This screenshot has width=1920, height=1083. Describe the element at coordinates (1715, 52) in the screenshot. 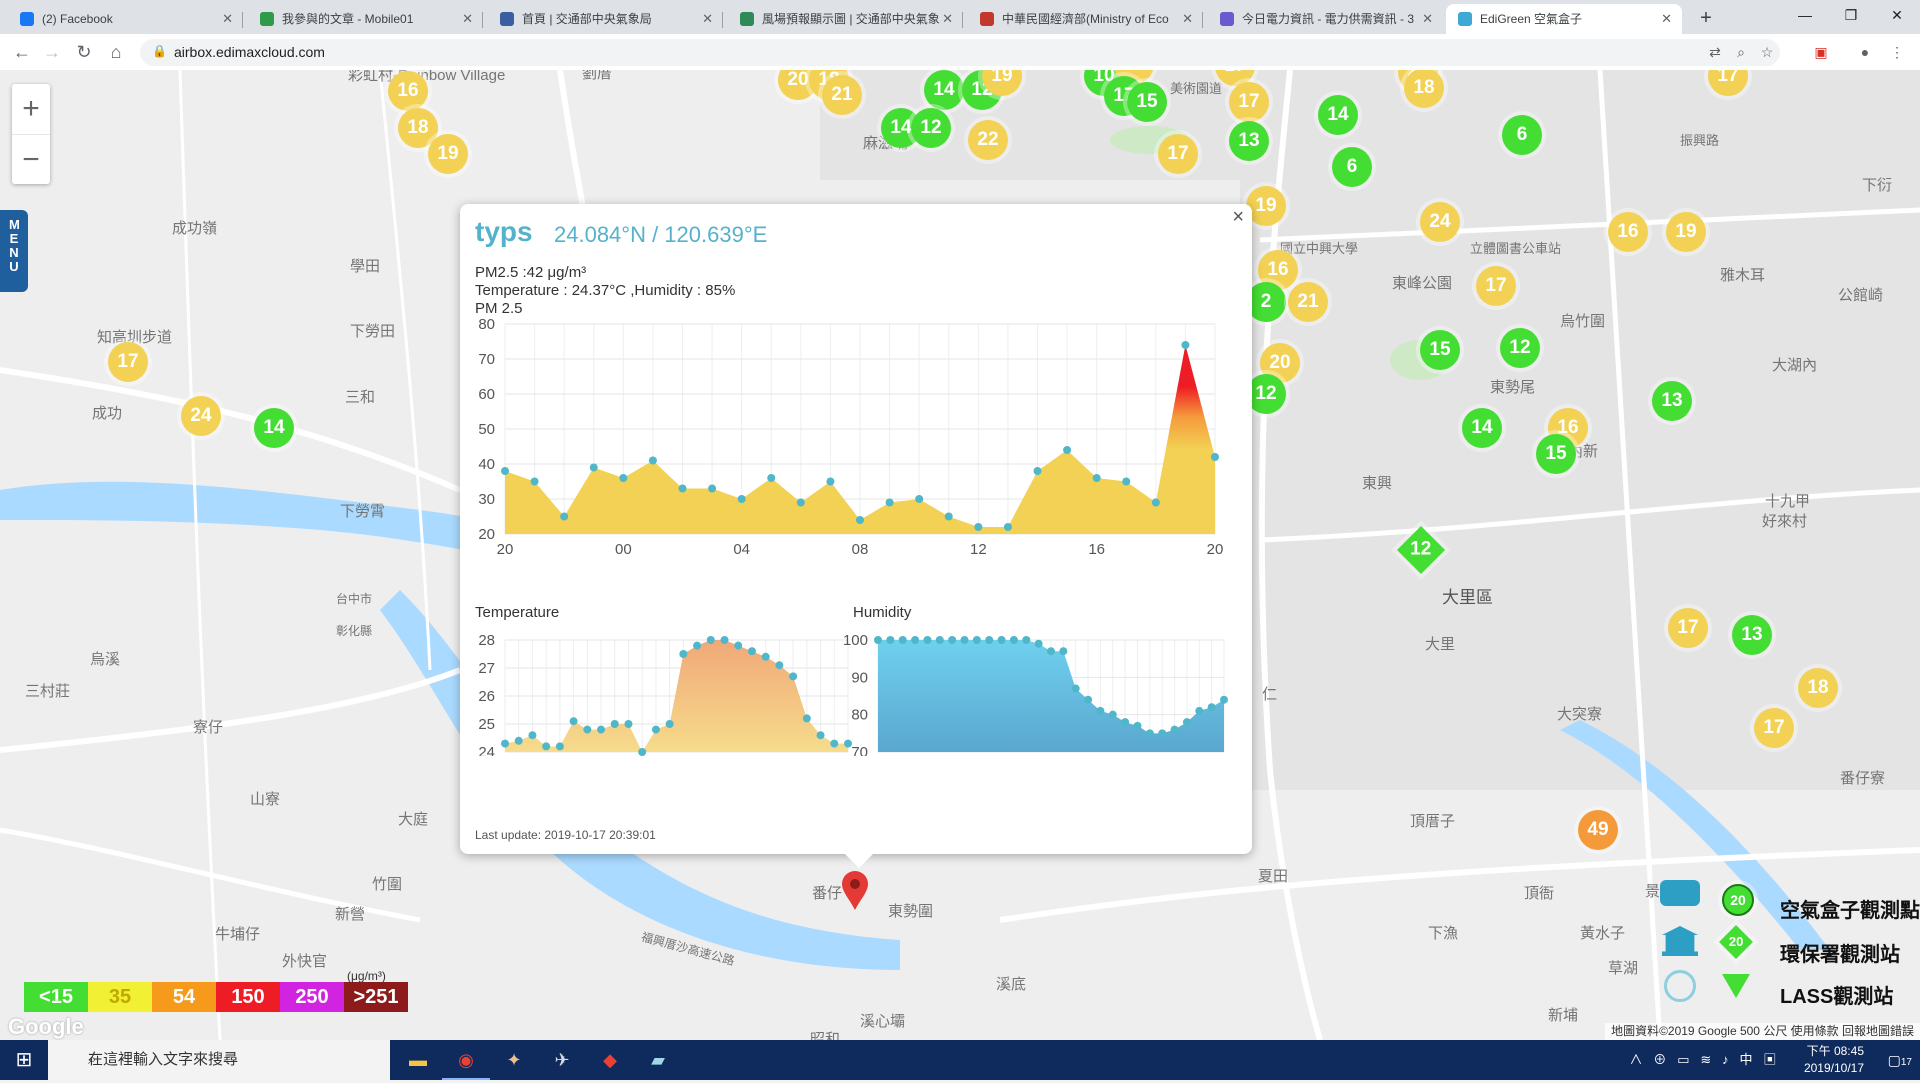

I see `translate-icon: ⇄` at that location.